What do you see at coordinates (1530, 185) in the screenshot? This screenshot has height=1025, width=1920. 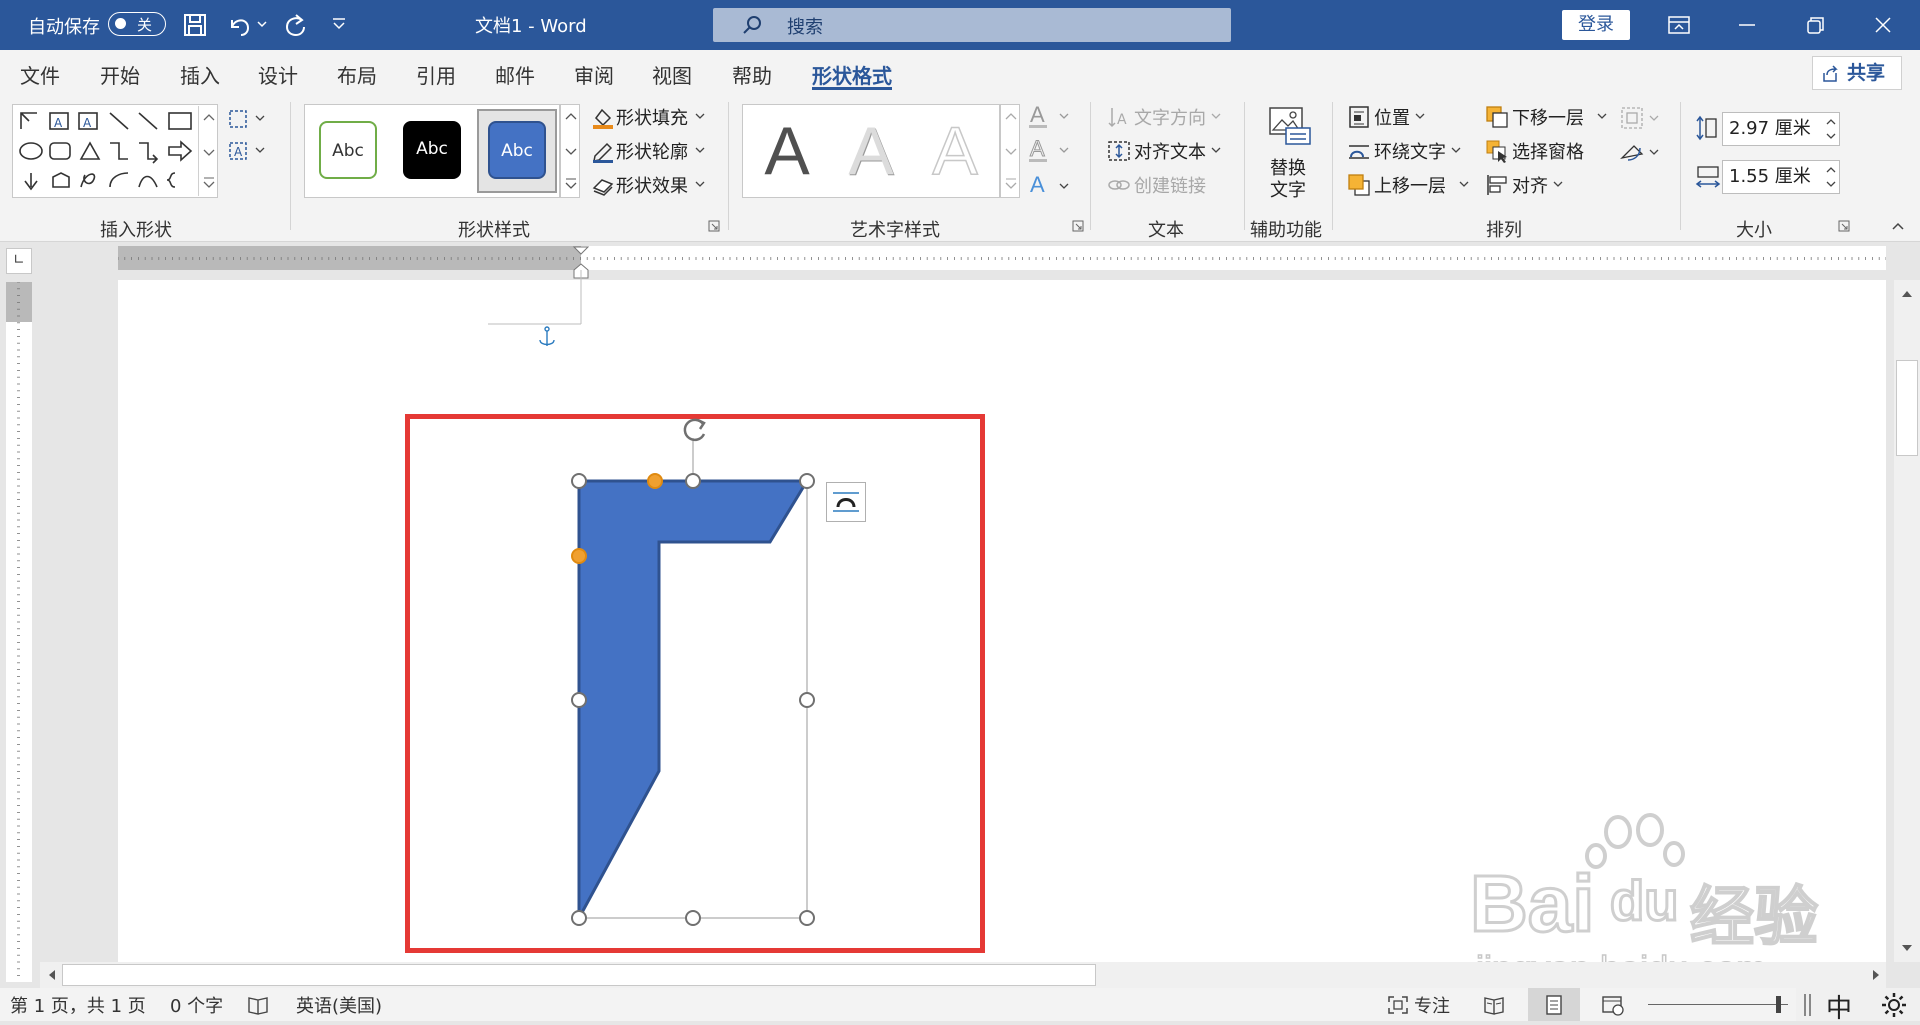 I see `align-objects-button: 对齐` at bounding box center [1530, 185].